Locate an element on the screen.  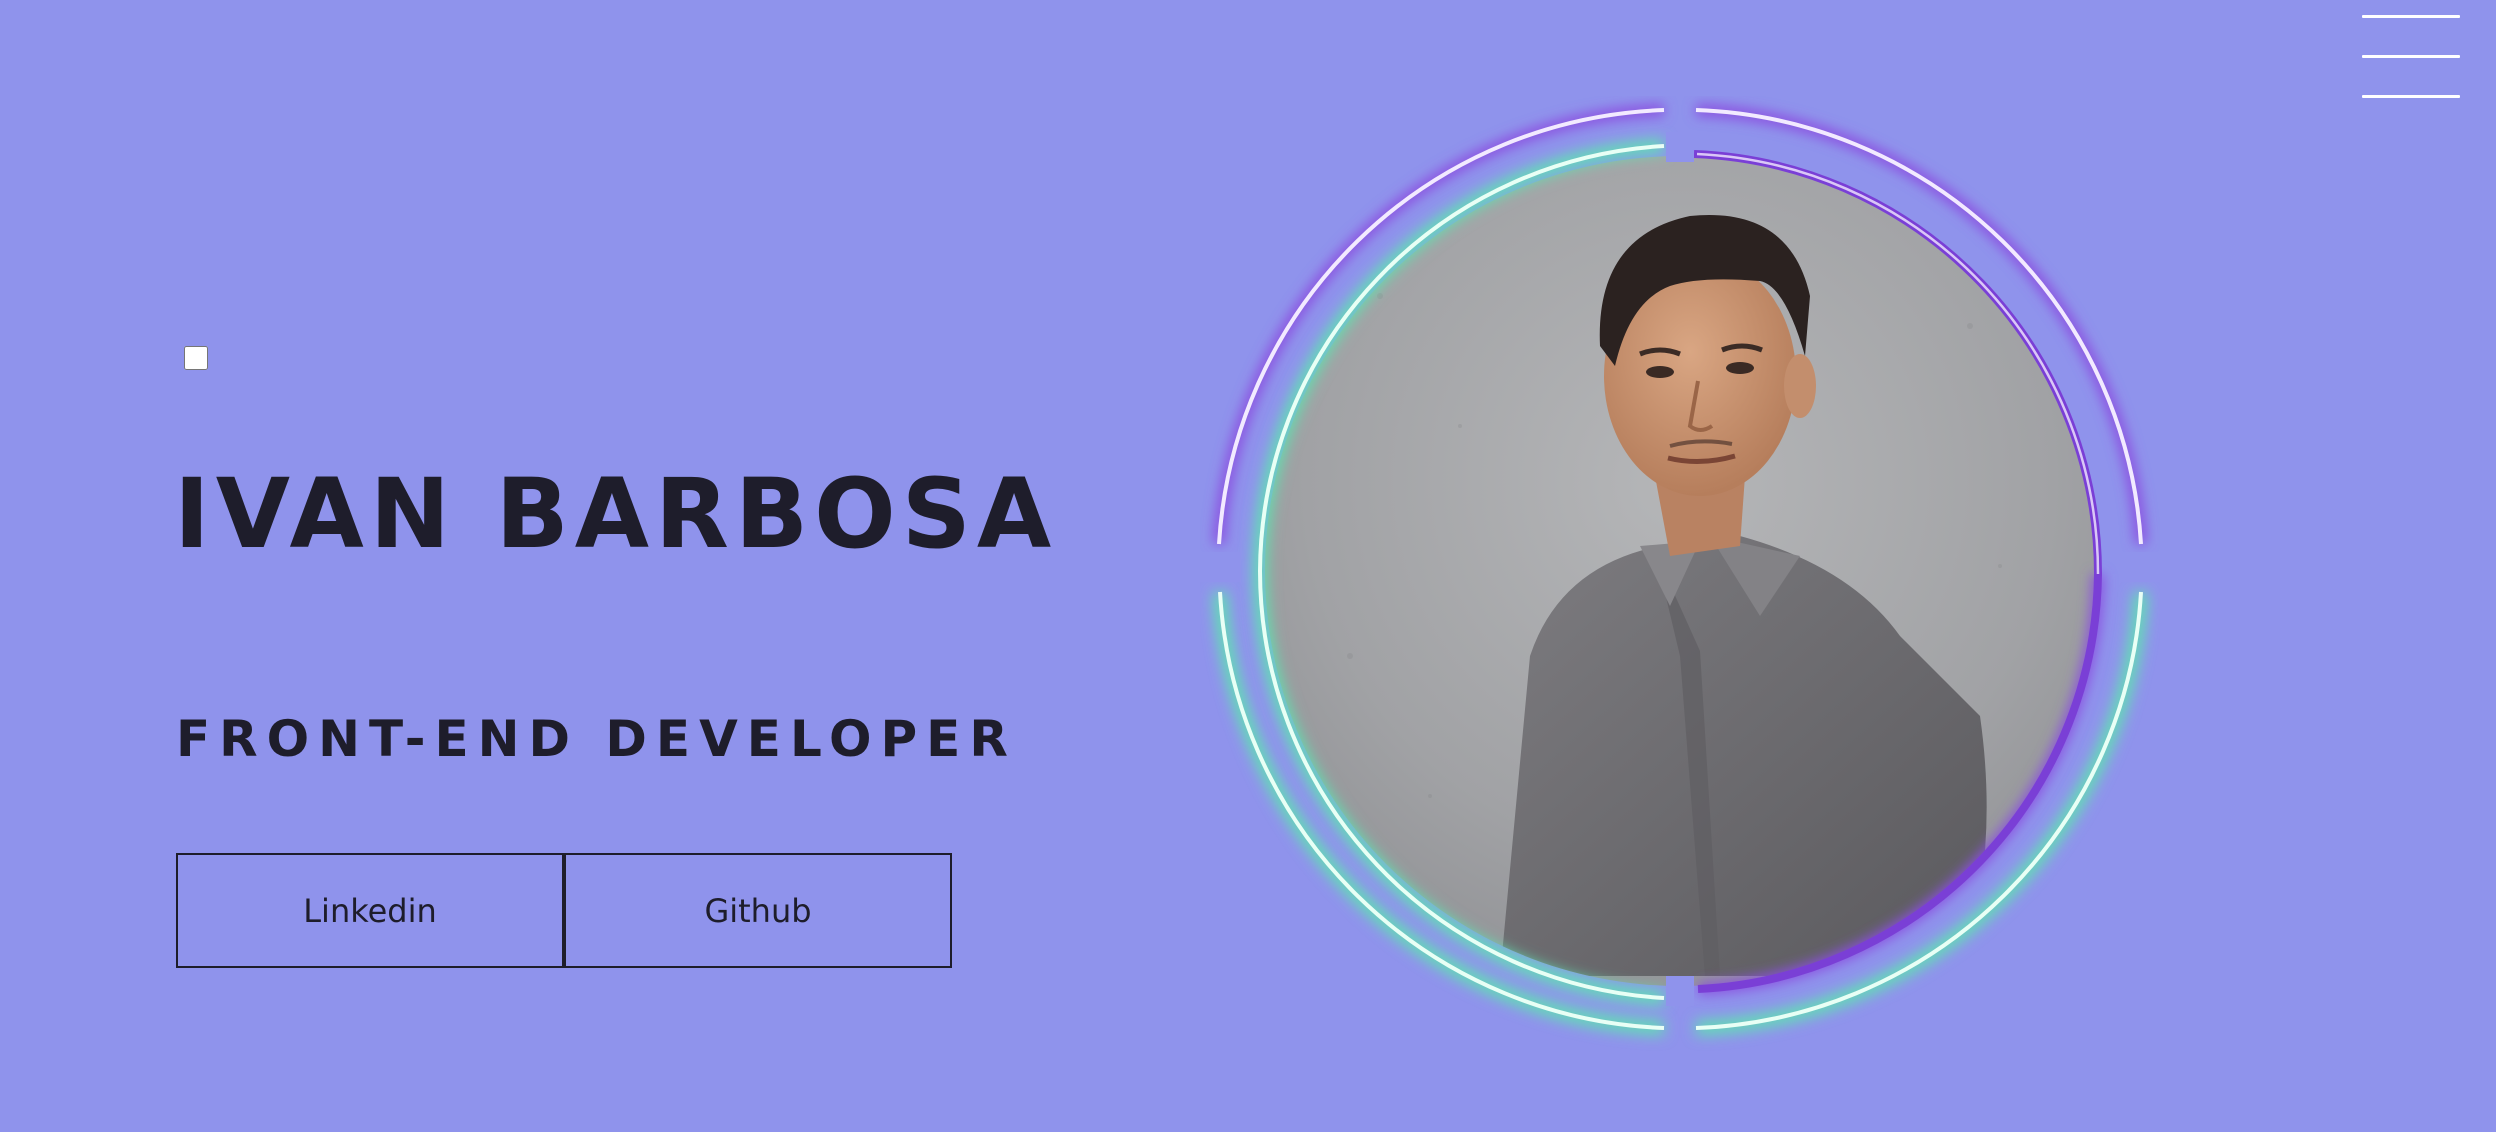
hamburger-menu-icon is located at coordinates (2411, 56).